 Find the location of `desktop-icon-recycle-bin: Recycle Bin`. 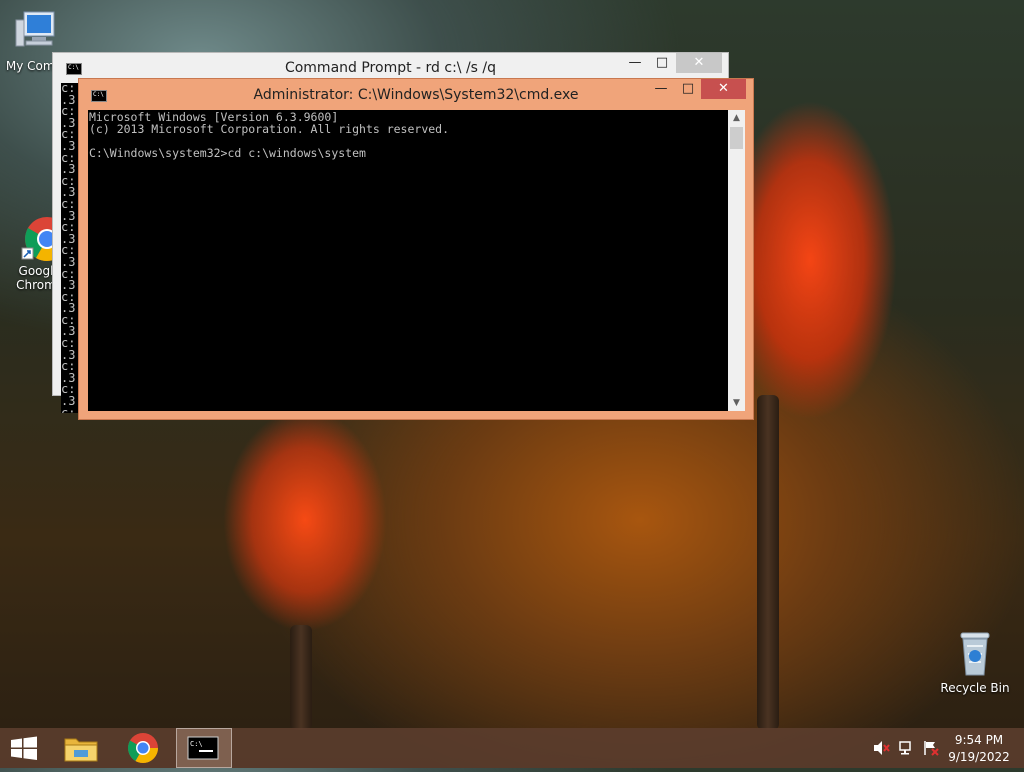

desktop-icon-recycle-bin: Recycle Bin is located at coordinates (975, 662).